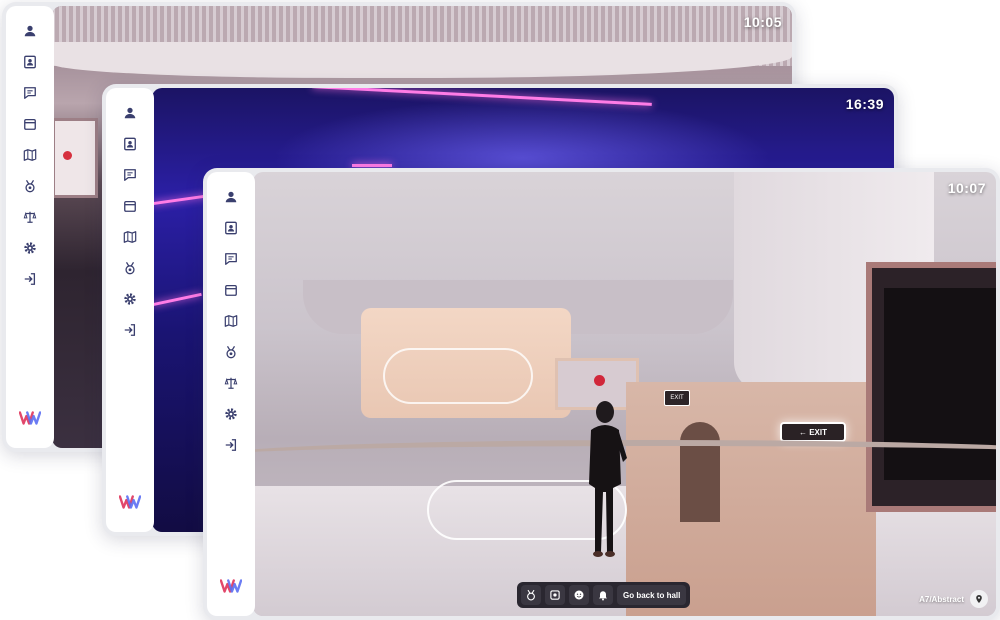  I want to click on action-toolbar: Go back to hall, so click(604, 595).